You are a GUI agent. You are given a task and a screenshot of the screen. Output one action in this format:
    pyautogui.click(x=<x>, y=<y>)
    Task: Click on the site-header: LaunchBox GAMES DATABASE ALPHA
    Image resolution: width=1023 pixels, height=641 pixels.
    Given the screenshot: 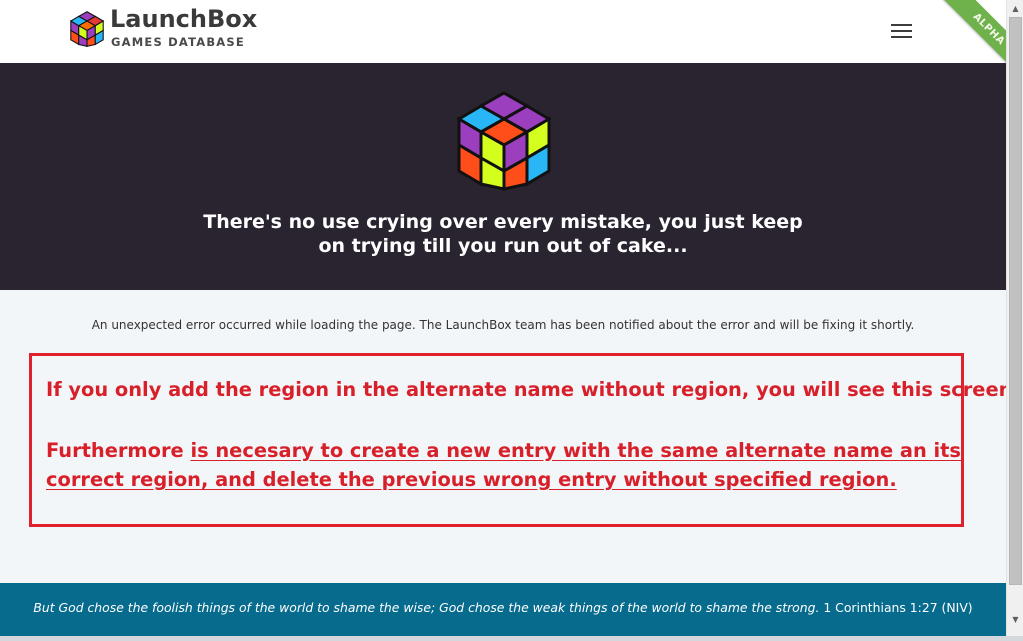 What is the action you would take?
    pyautogui.click(x=503, y=33)
    